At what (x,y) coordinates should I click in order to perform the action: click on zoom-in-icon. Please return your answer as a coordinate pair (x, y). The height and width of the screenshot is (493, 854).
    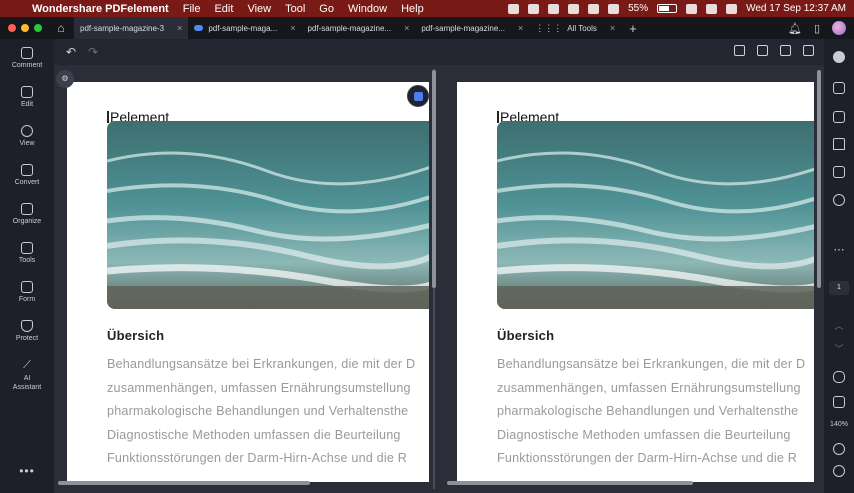
    Looking at the image, I should click on (839, 449).